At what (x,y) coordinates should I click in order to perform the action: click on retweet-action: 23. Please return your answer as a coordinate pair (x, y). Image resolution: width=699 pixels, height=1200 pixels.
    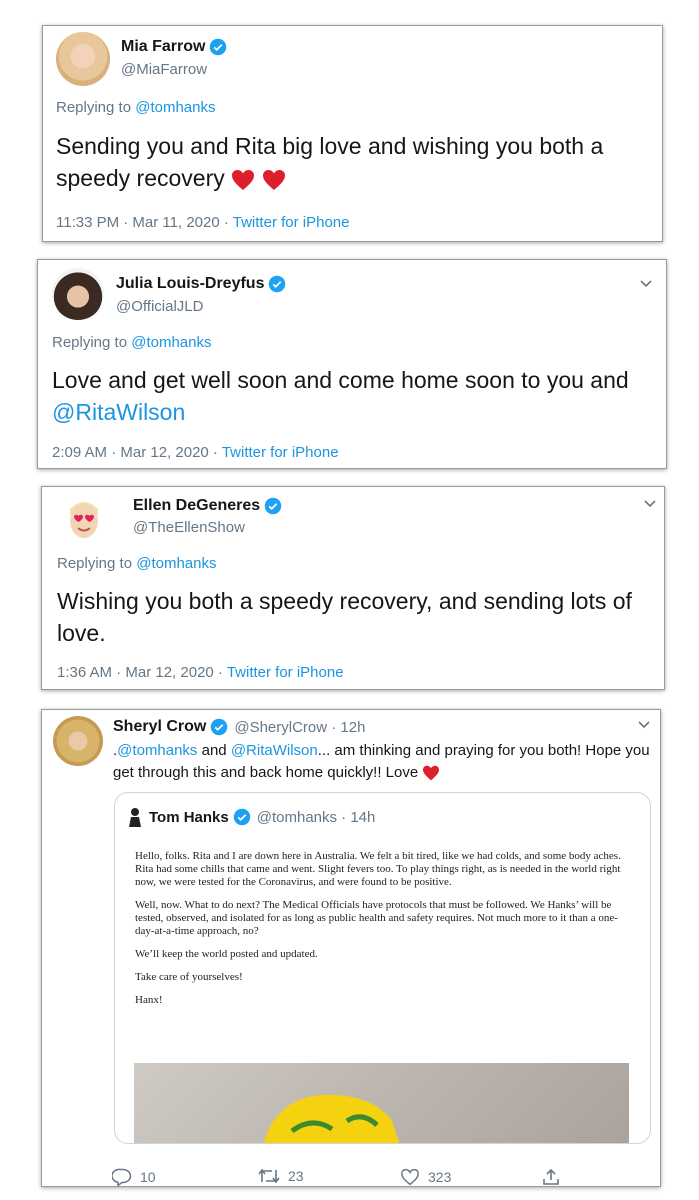
    Looking at the image, I should click on (281, 1176).